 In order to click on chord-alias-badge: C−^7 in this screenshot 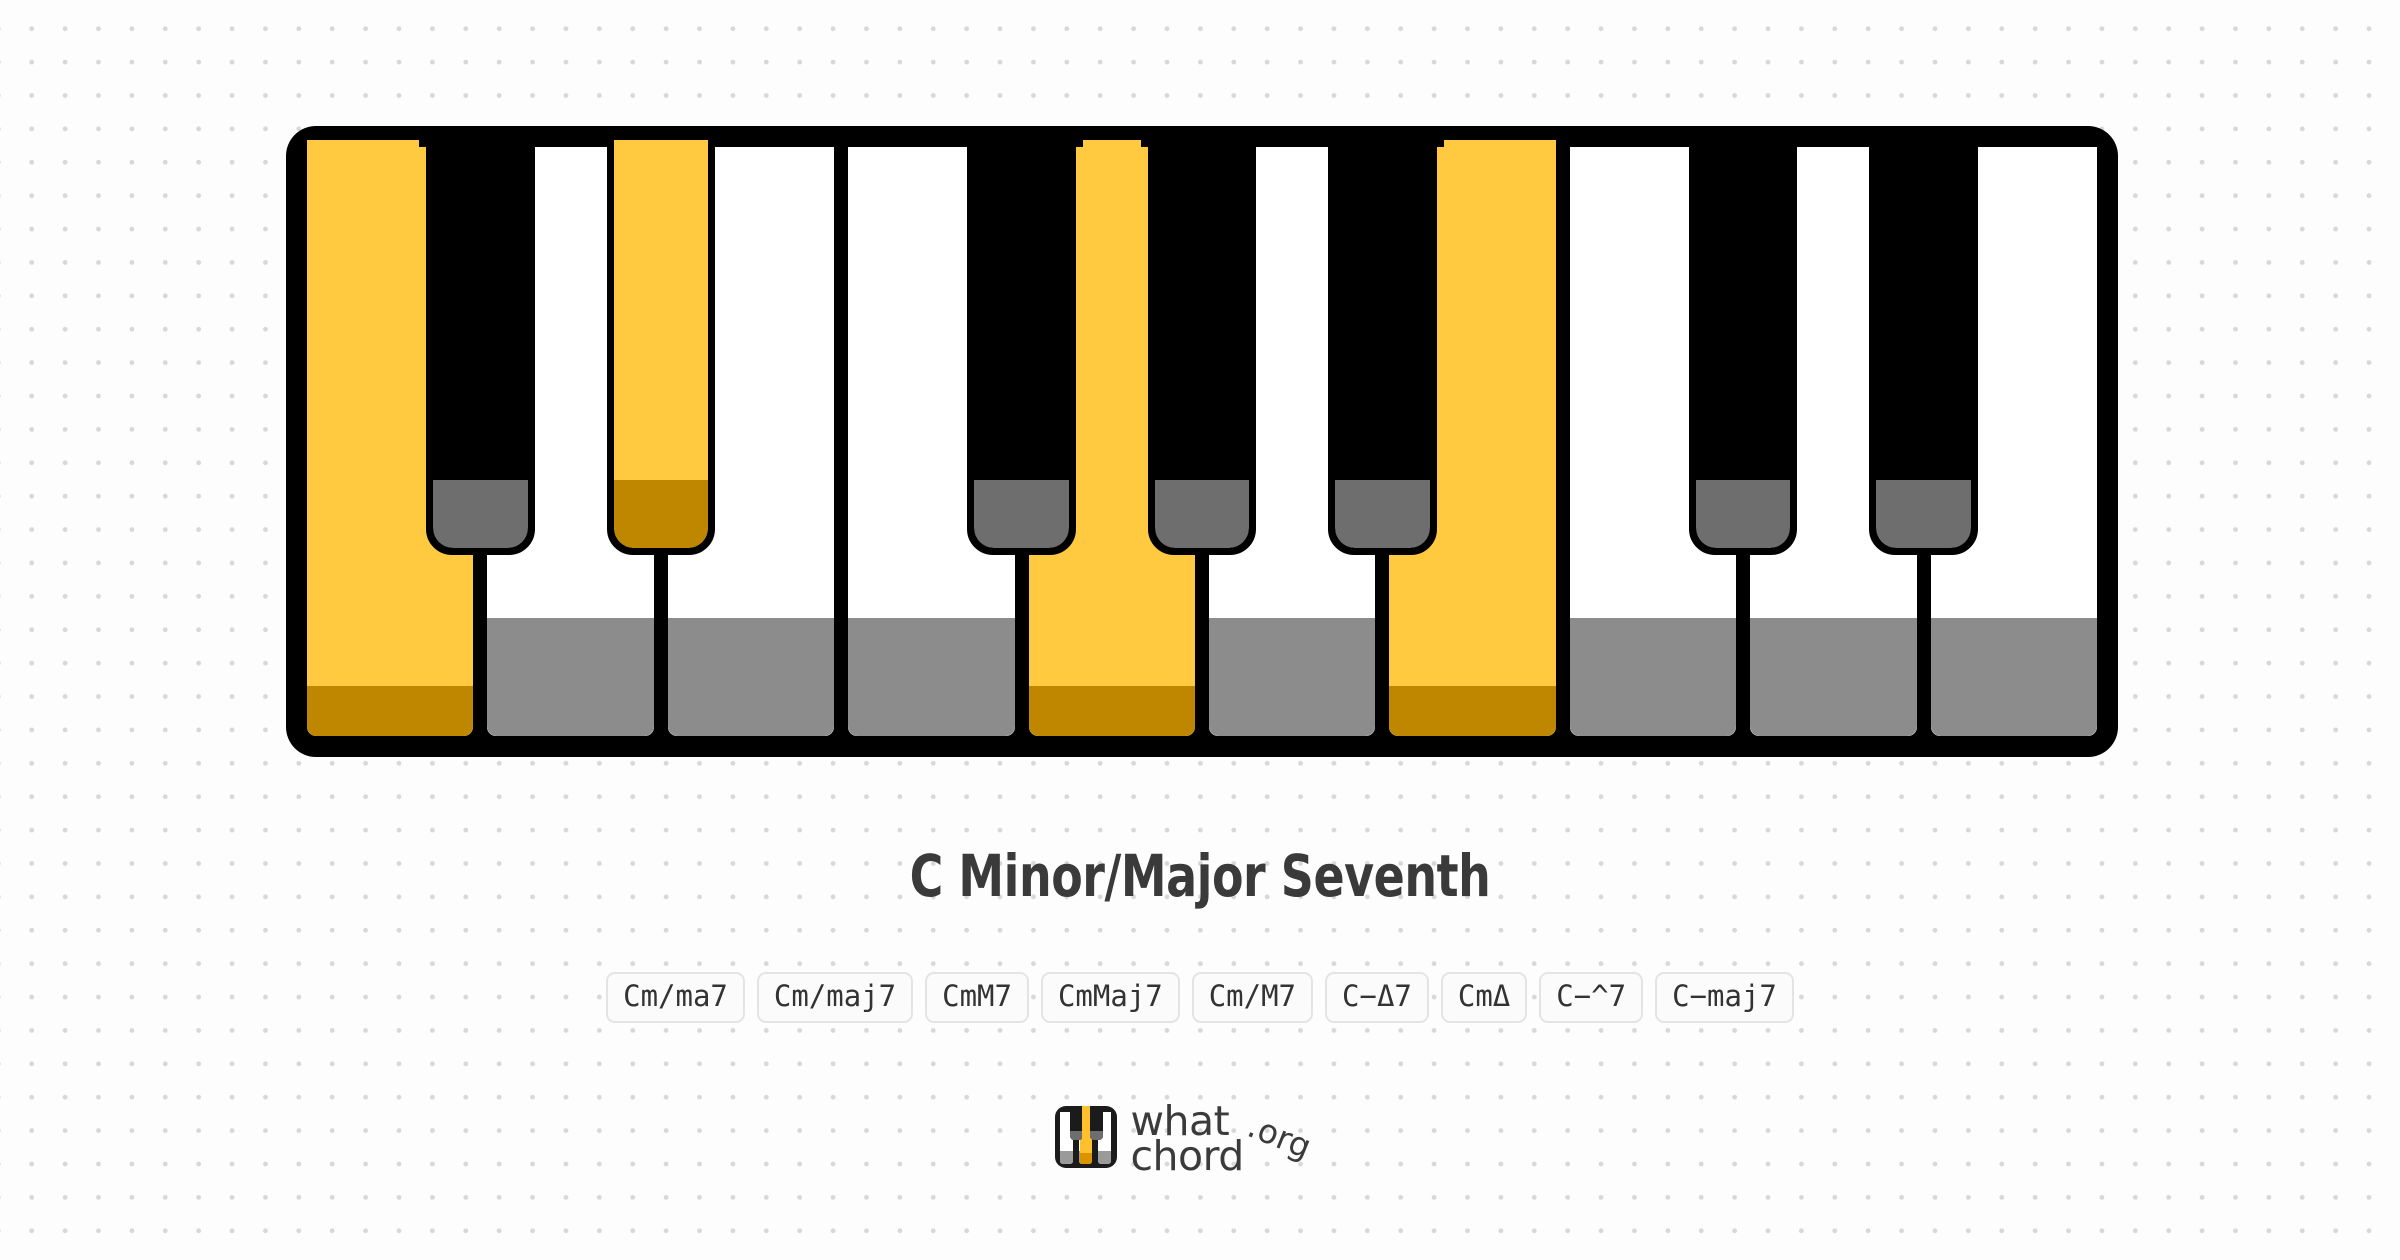, I will do `click(1591, 997)`.